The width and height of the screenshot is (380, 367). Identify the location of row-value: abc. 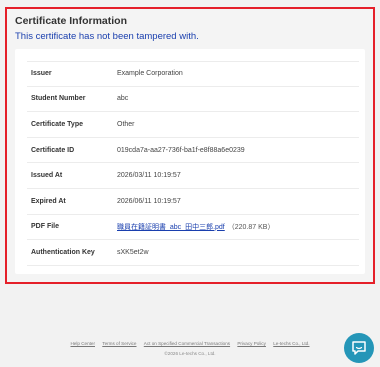
(123, 99).